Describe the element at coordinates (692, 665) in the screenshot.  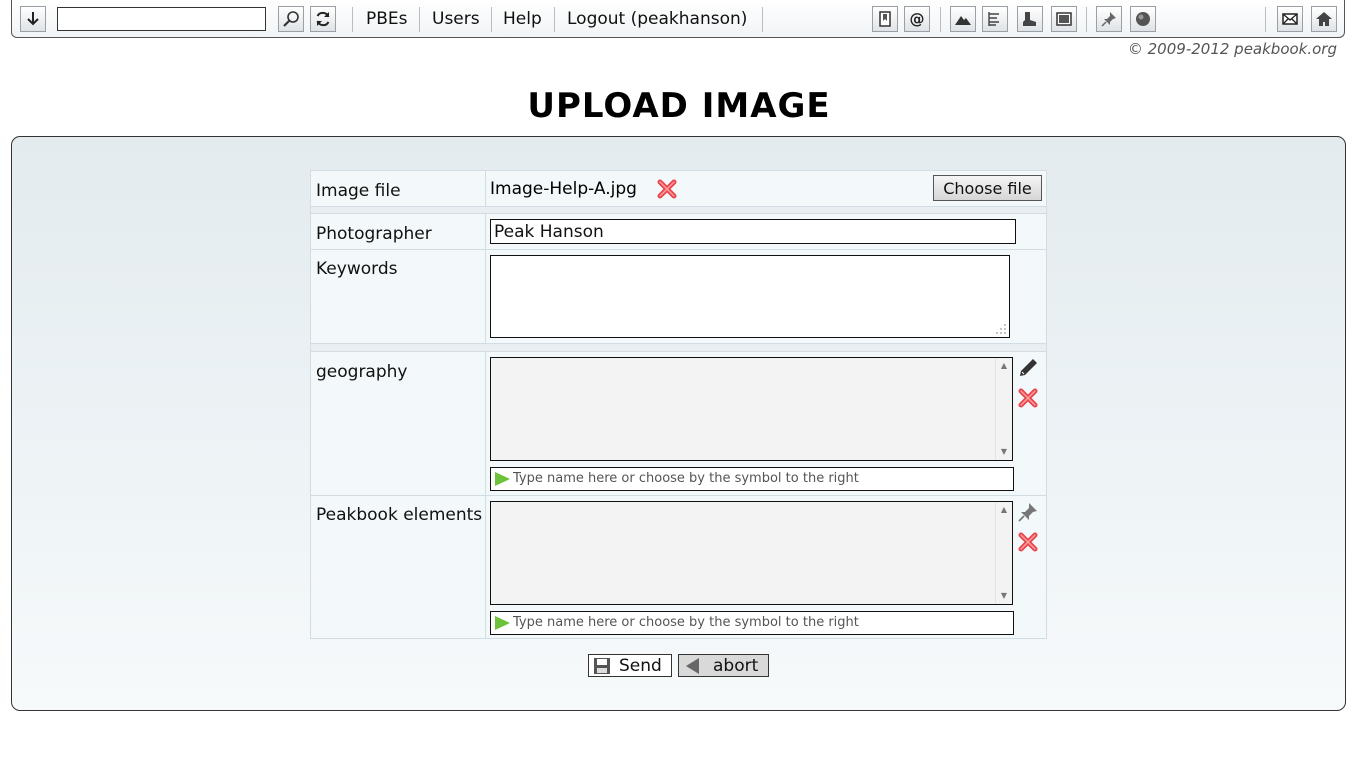
I see `back-arrow-icon` at that location.